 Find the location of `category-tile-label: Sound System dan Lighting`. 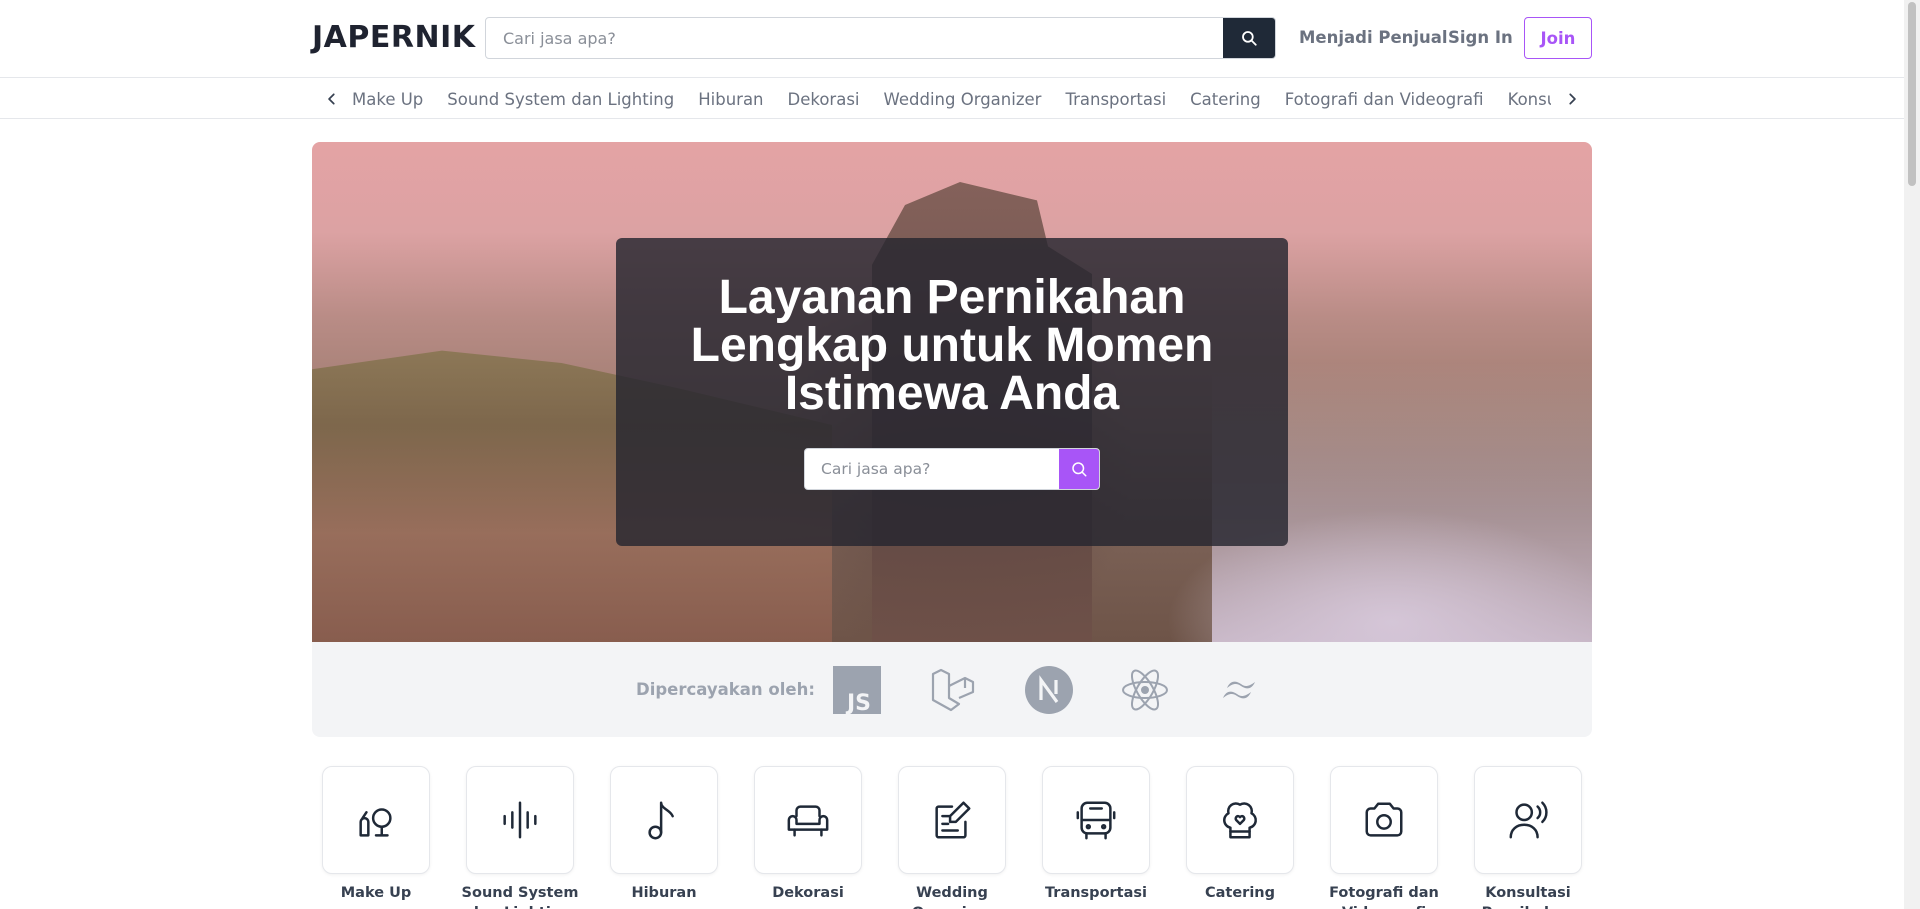

category-tile-label: Sound System dan Lighting is located at coordinates (520, 897).